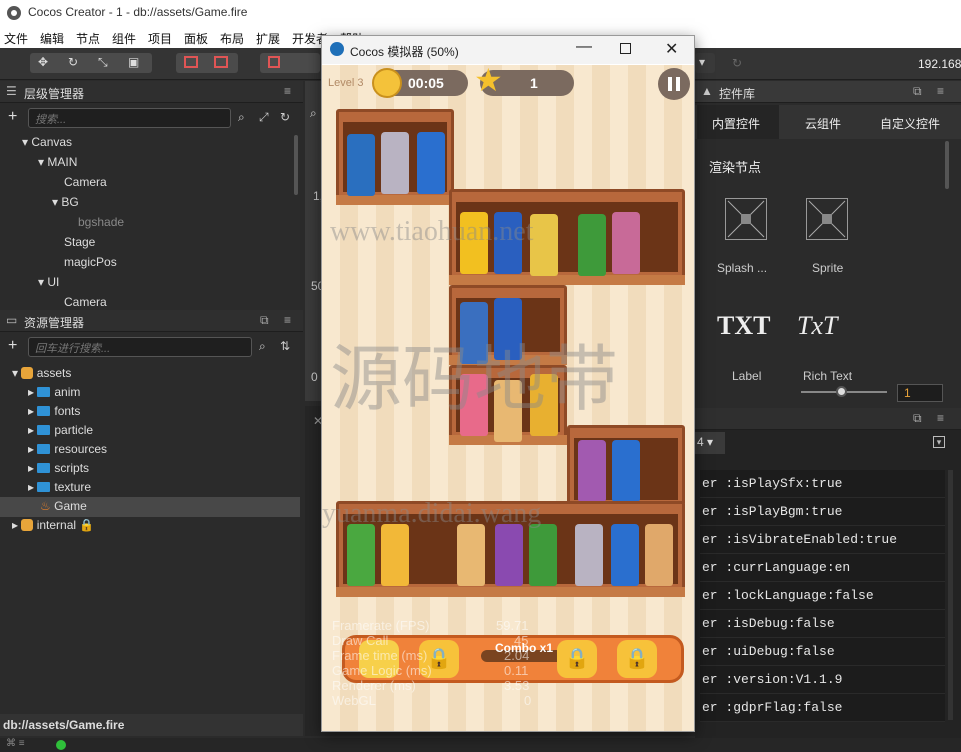 The width and height of the screenshot is (961, 752). Describe the element at coordinates (90, 262) in the screenshot. I see `tree-node: magicPos` at that location.